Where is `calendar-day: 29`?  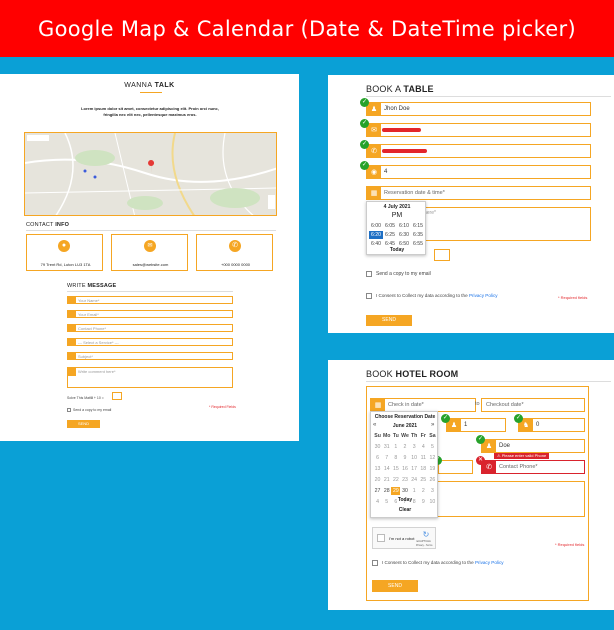
calendar-day: 29 is located at coordinates (396, 491).